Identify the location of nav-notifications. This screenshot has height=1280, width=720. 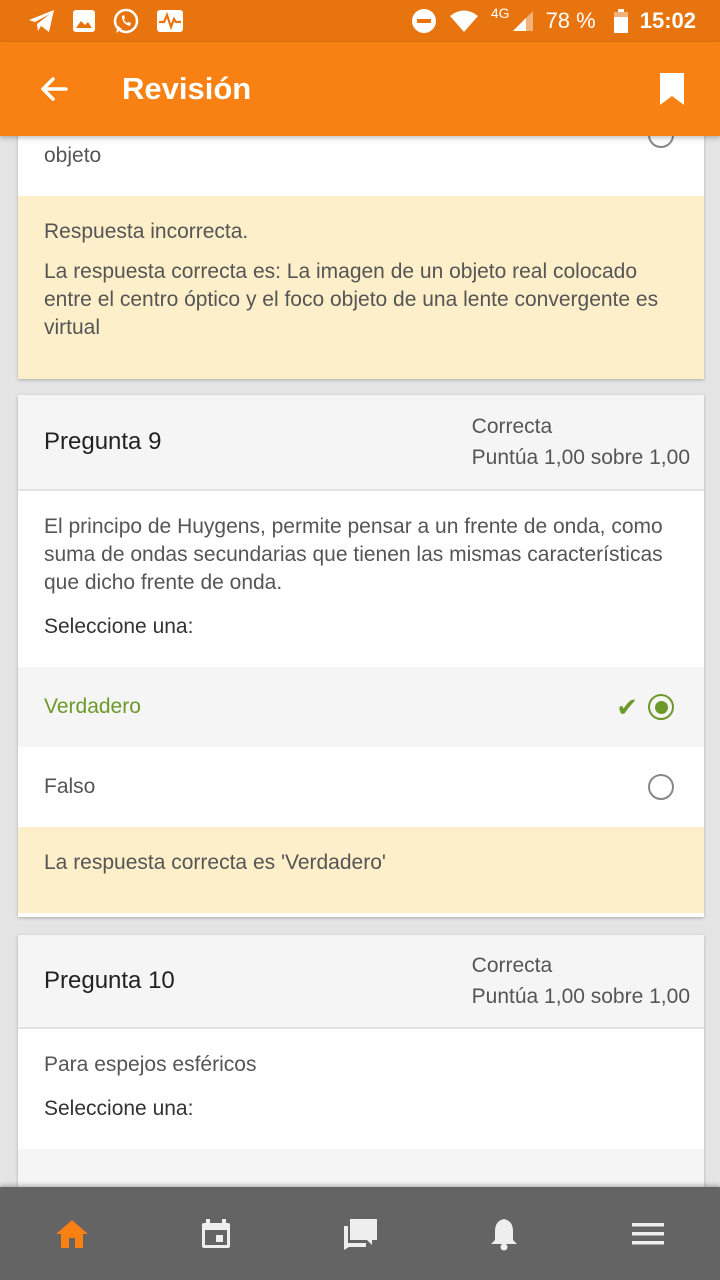
(504, 1234).